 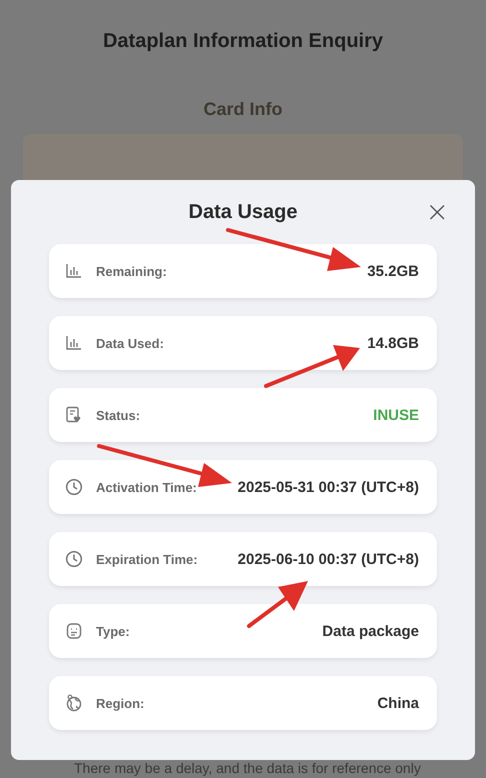 I want to click on page-title: Dataplan Information Enquiry, so click(x=243, y=41).